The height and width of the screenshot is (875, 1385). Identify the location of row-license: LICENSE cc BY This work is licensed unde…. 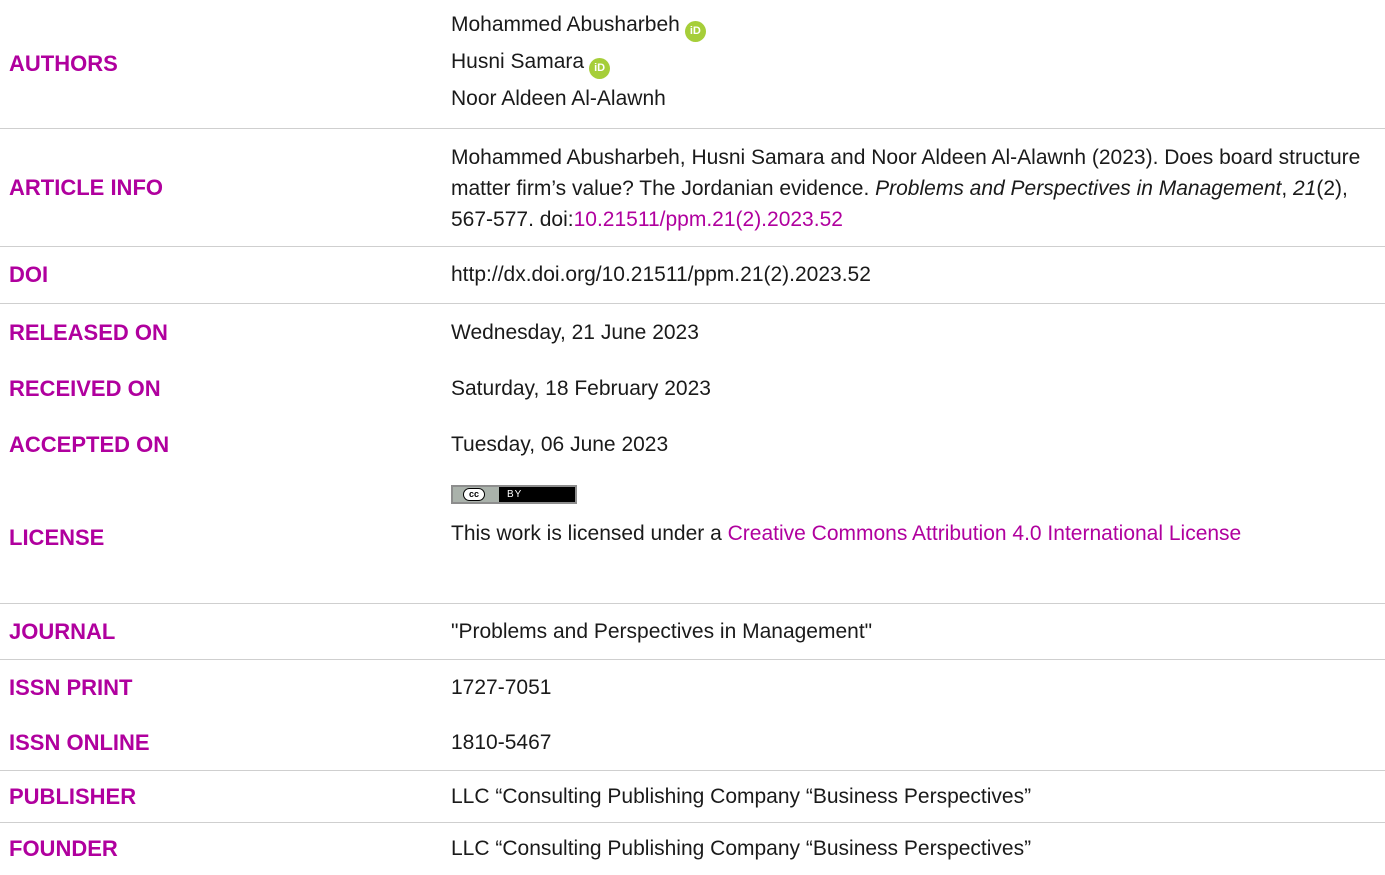
(692, 538).